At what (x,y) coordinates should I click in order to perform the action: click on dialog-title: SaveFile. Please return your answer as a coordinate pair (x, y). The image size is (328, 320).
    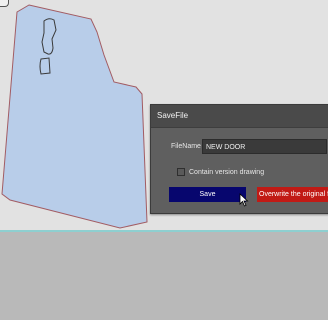
    Looking at the image, I should click on (239, 116).